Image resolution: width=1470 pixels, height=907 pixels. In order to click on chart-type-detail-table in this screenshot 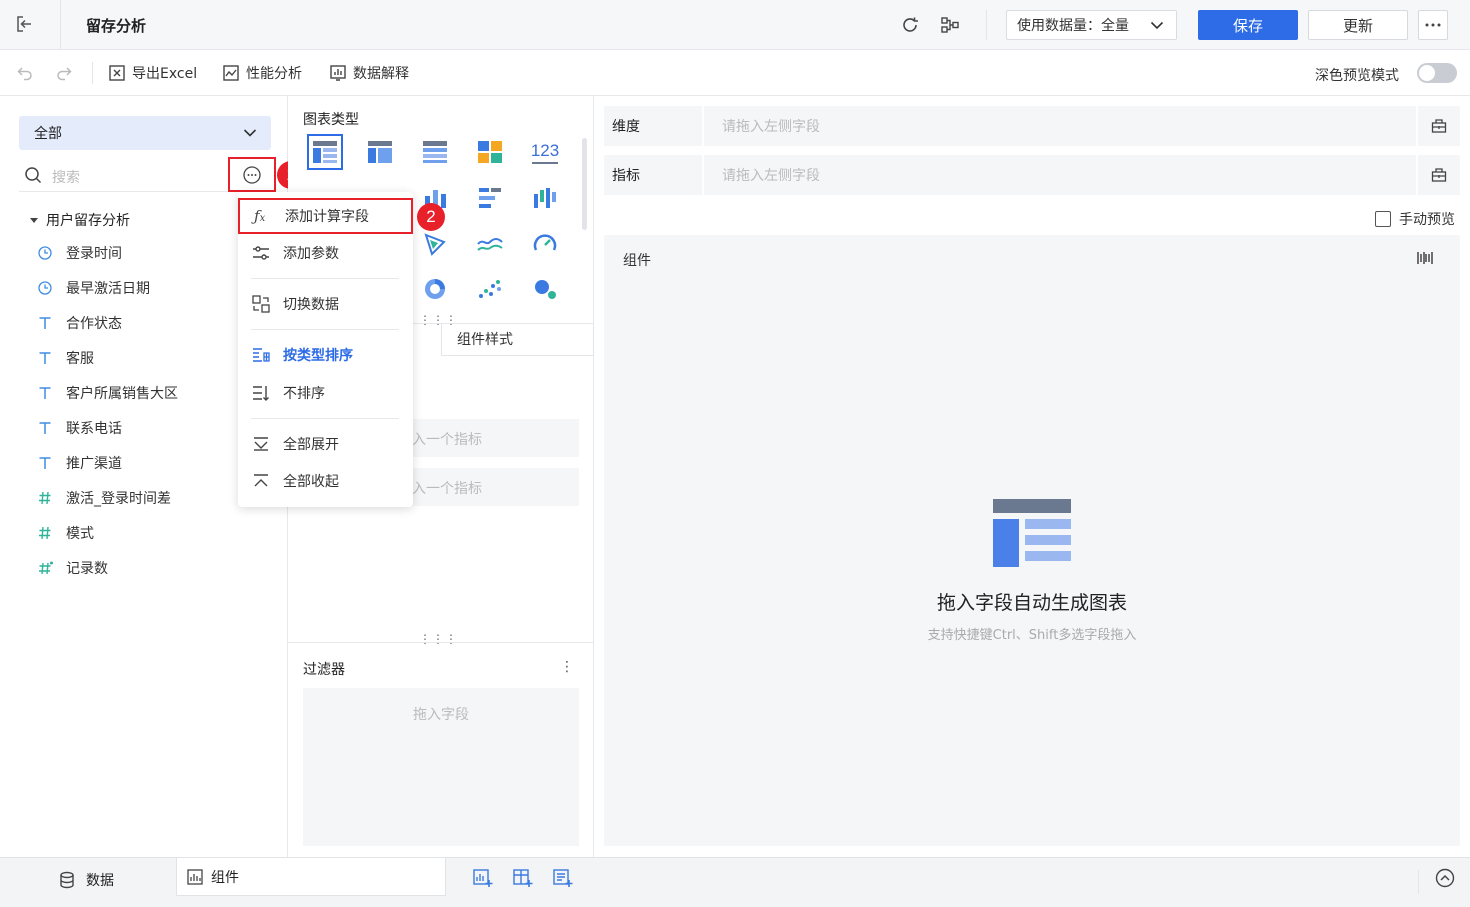, I will do `click(325, 152)`.